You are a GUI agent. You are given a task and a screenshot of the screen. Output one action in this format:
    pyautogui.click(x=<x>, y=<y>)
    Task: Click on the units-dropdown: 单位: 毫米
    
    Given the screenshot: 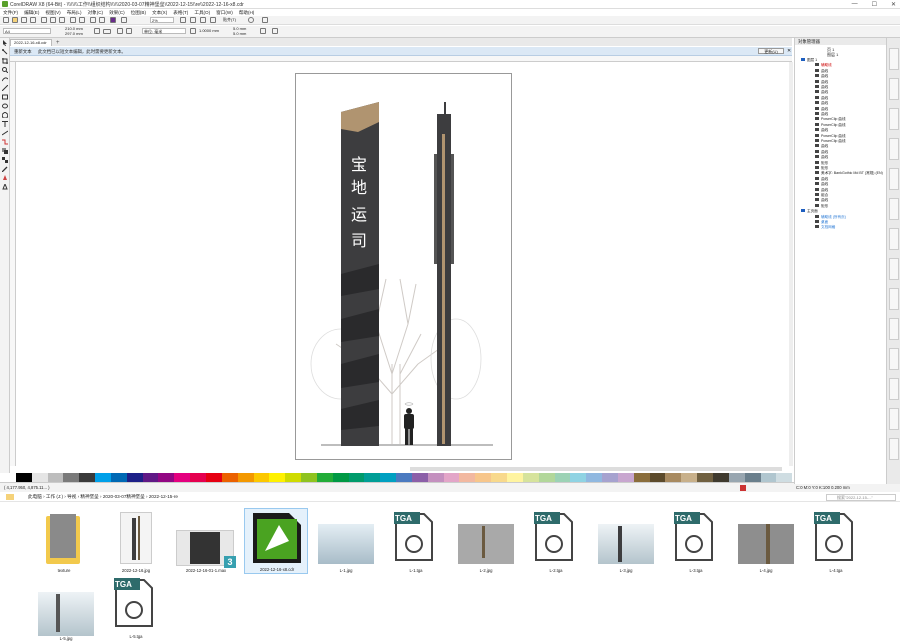 What is the action you would take?
    pyautogui.click(x=164, y=31)
    